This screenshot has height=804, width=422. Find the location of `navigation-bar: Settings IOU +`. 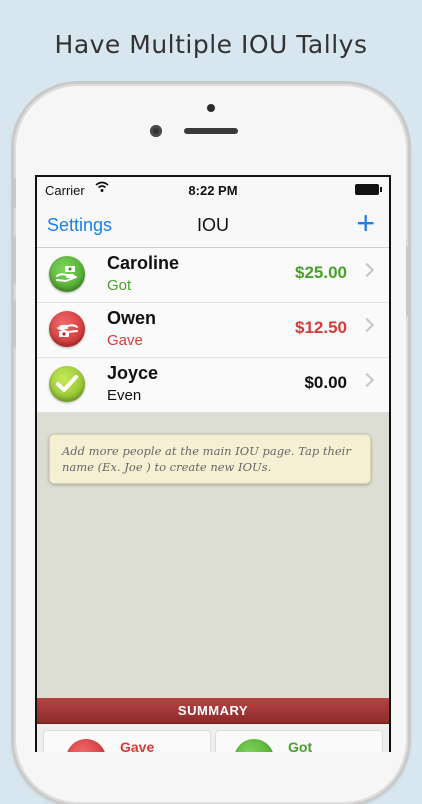

navigation-bar: Settings IOU + is located at coordinates (213, 224).